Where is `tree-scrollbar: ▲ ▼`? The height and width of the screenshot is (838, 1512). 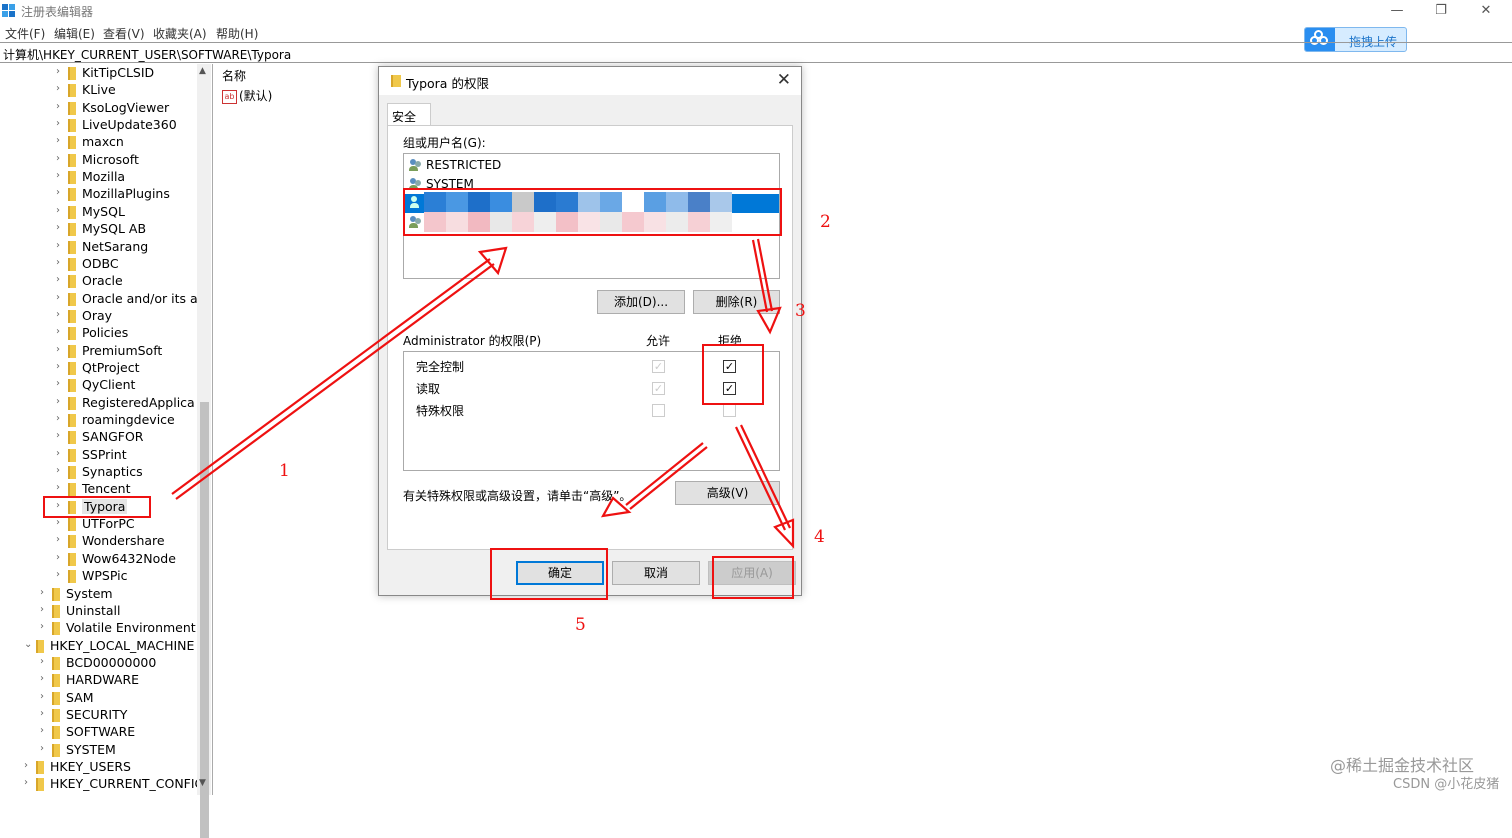
tree-scrollbar: ▲ ▼ is located at coordinates (204, 451).